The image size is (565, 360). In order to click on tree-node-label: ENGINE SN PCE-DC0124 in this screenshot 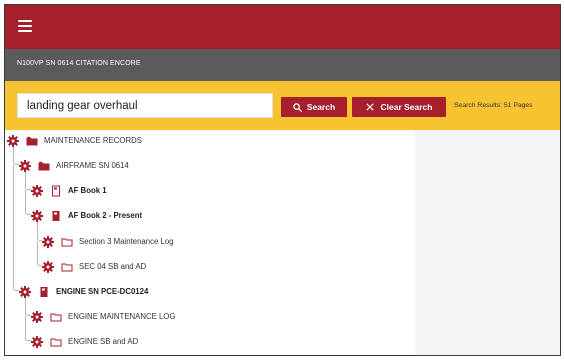, I will do `click(102, 291)`.